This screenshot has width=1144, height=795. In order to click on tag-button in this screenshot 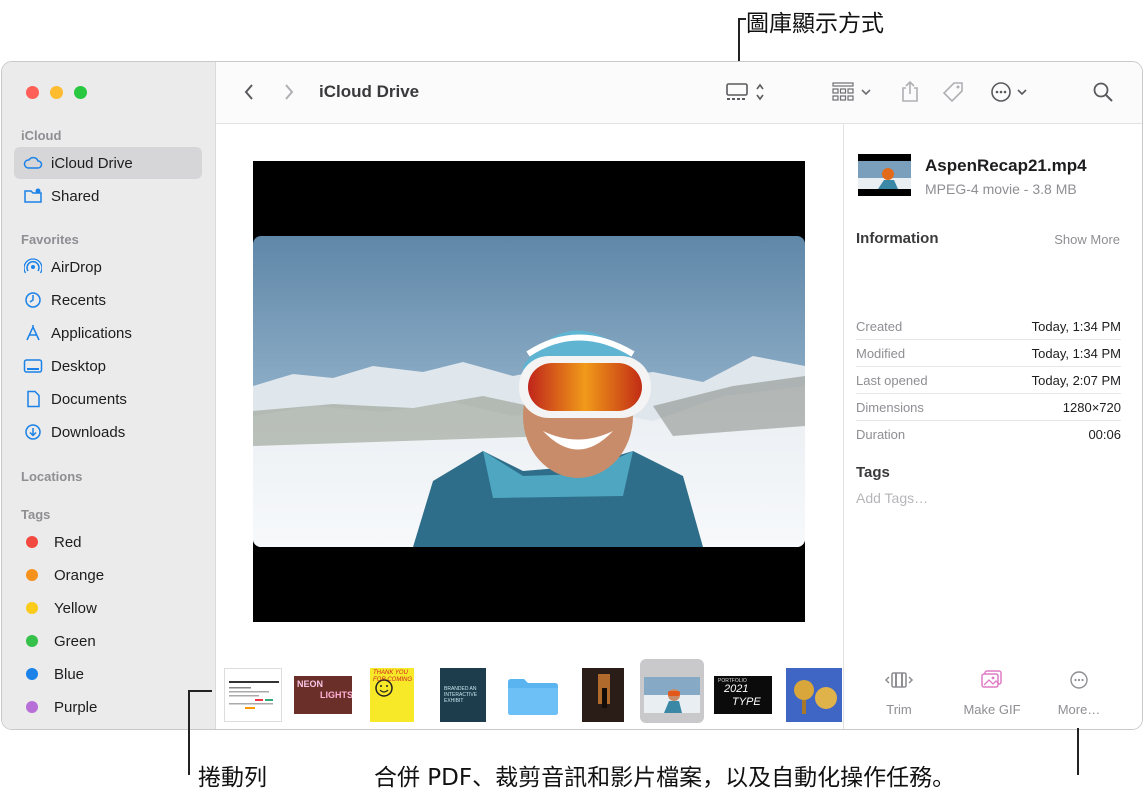, I will do `click(953, 92)`.